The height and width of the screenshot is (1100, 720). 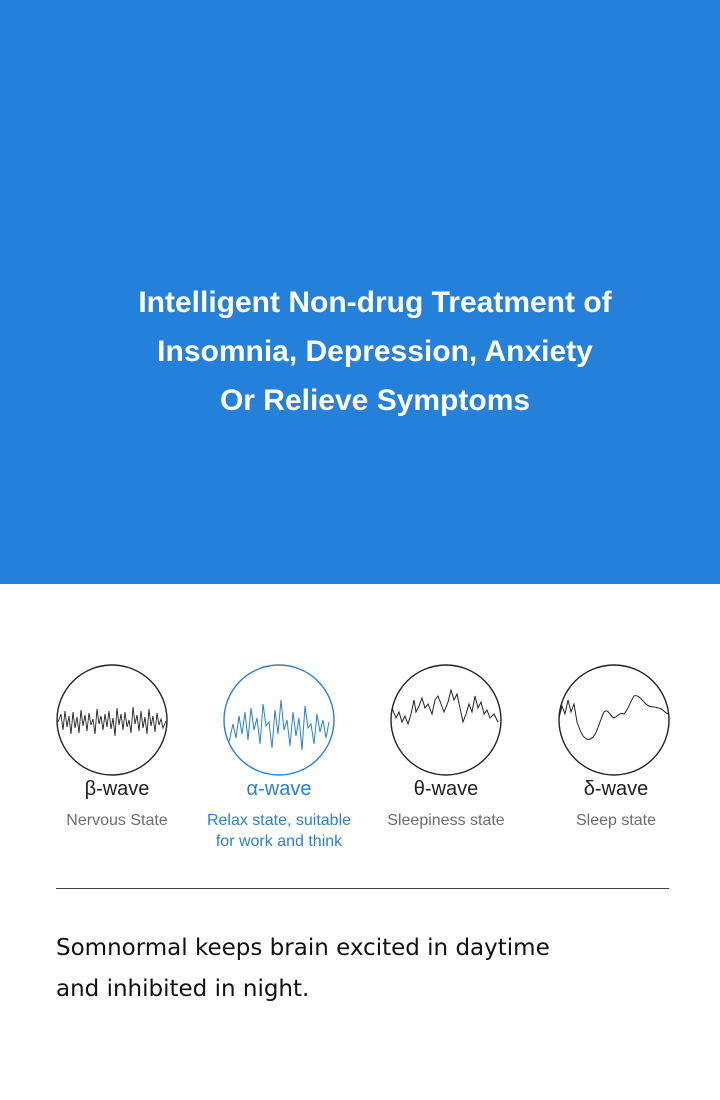 What do you see at coordinates (183, 989) in the screenshot?
I see `tagline-line-2: and inhibited in night.` at bounding box center [183, 989].